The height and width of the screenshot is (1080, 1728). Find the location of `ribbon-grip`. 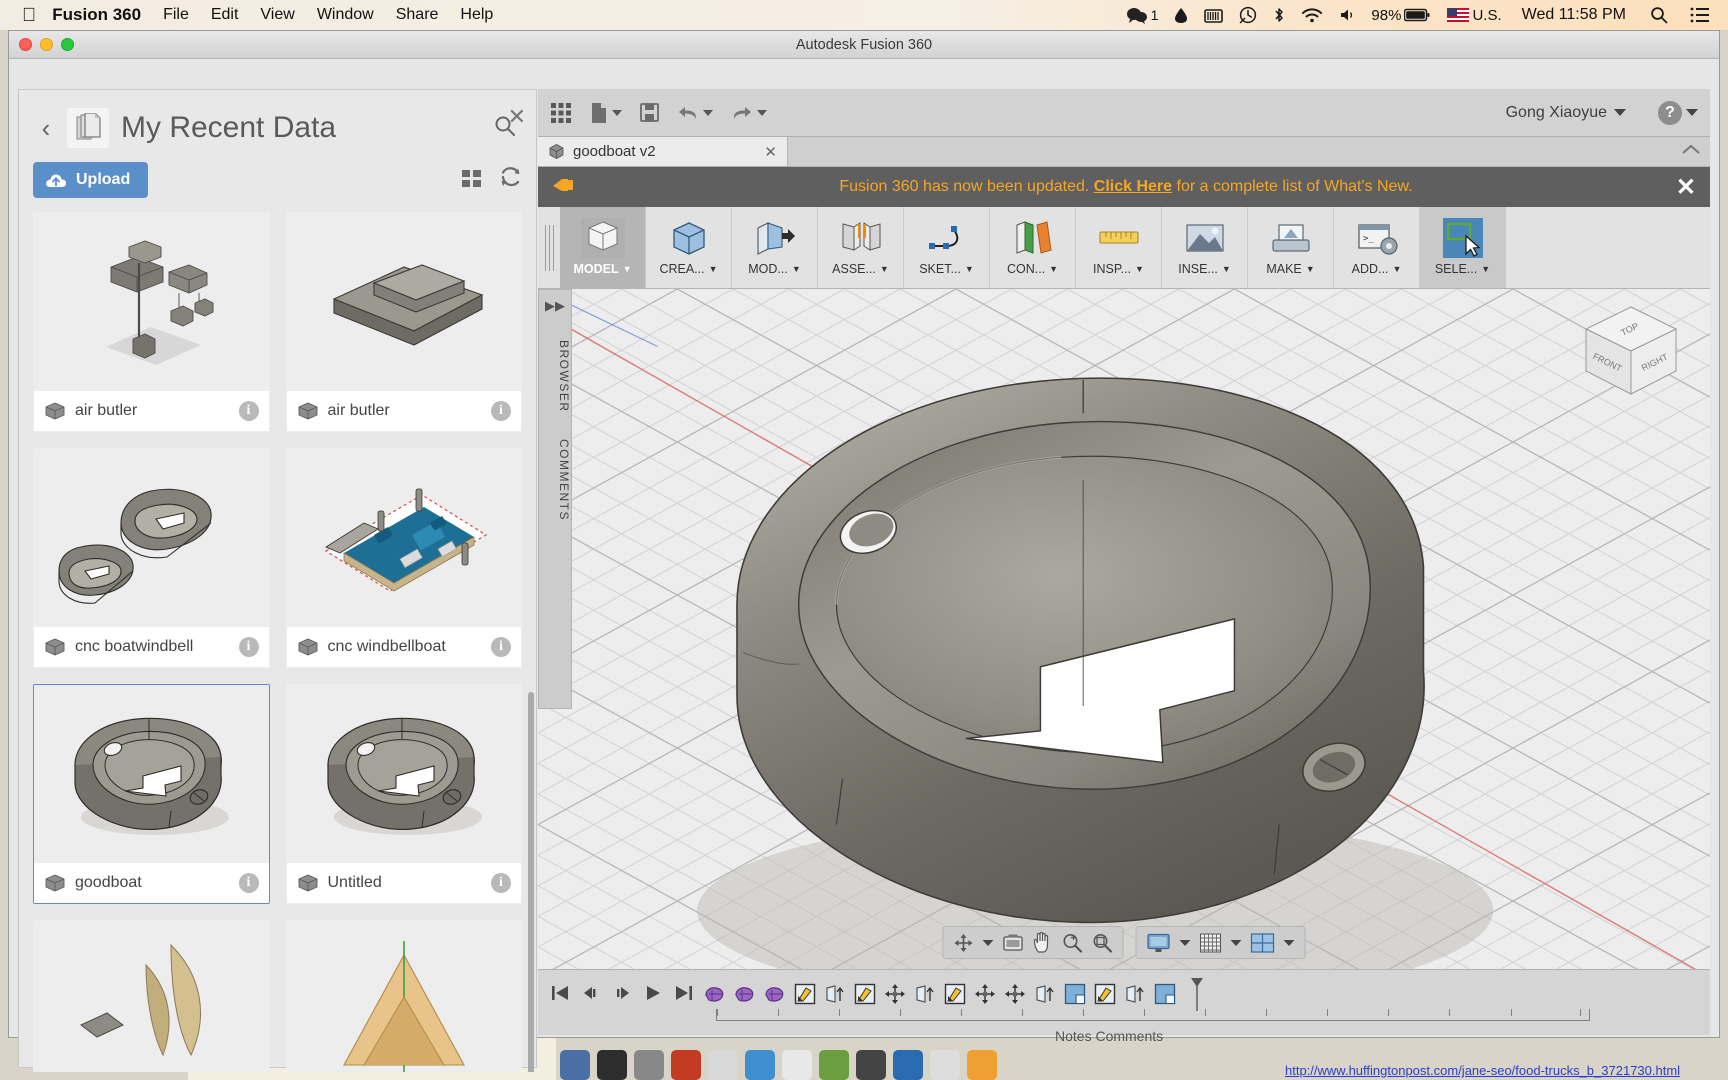

ribbon-grip is located at coordinates (549, 247).